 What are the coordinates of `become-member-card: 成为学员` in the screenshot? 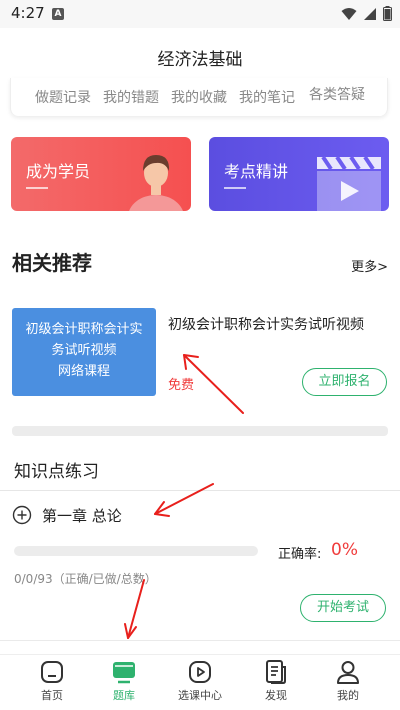 It's located at (101, 174).